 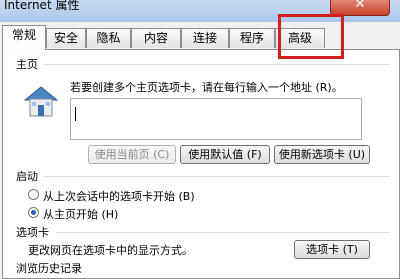 I want to click on use-current-page-button: 使用当前页 (C), so click(x=132, y=154).